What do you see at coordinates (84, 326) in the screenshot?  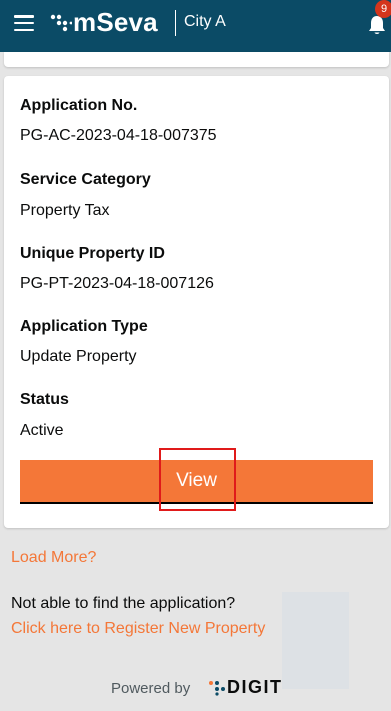 I see `application-type-label: Application Type` at bounding box center [84, 326].